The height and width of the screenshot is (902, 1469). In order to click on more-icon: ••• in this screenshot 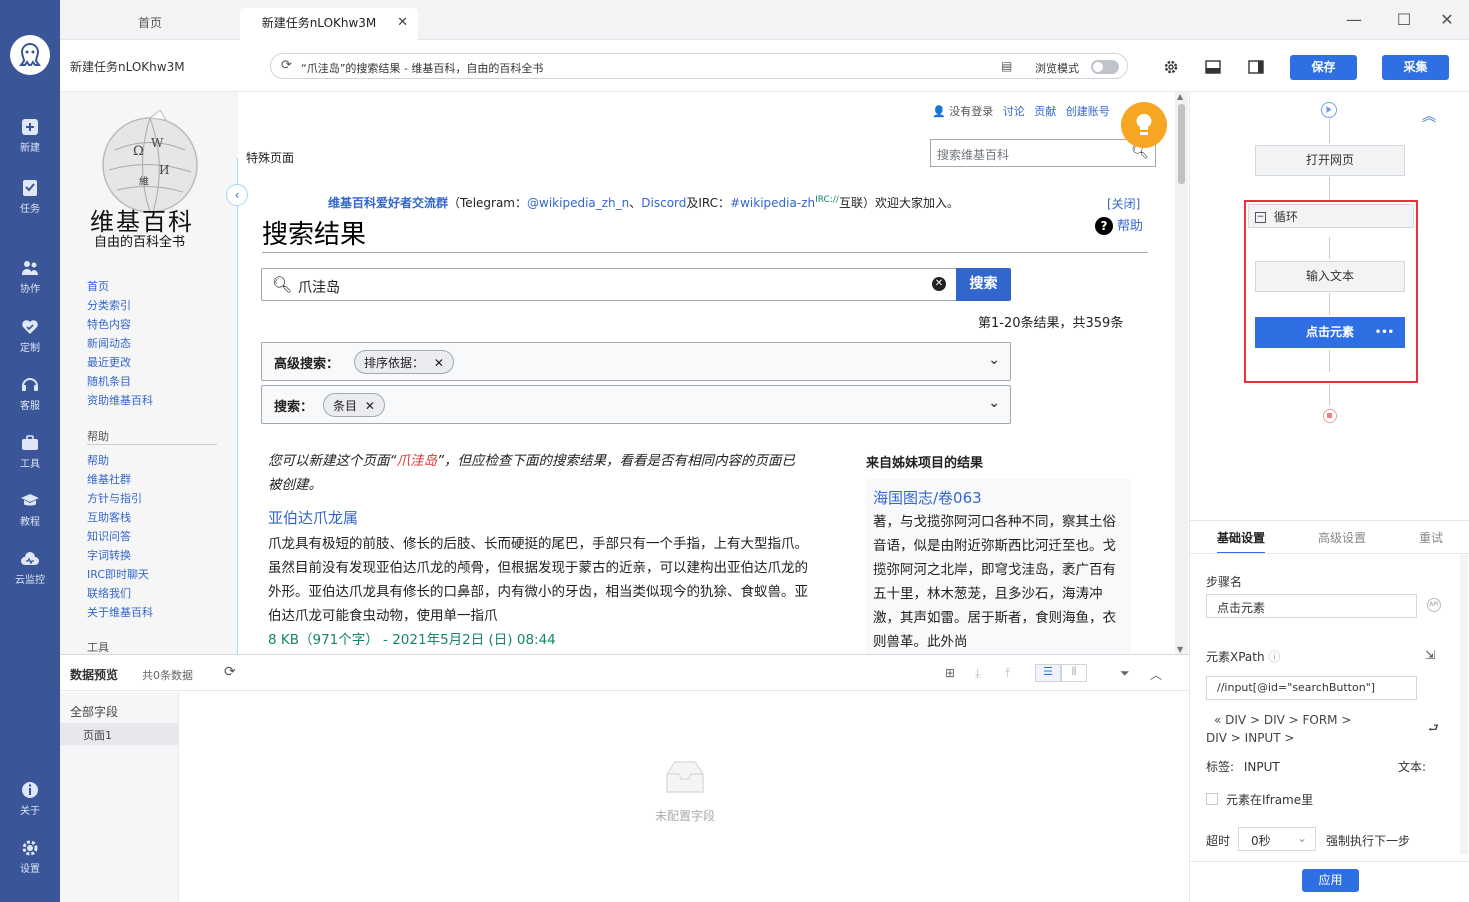, I will do `click(1384, 332)`.